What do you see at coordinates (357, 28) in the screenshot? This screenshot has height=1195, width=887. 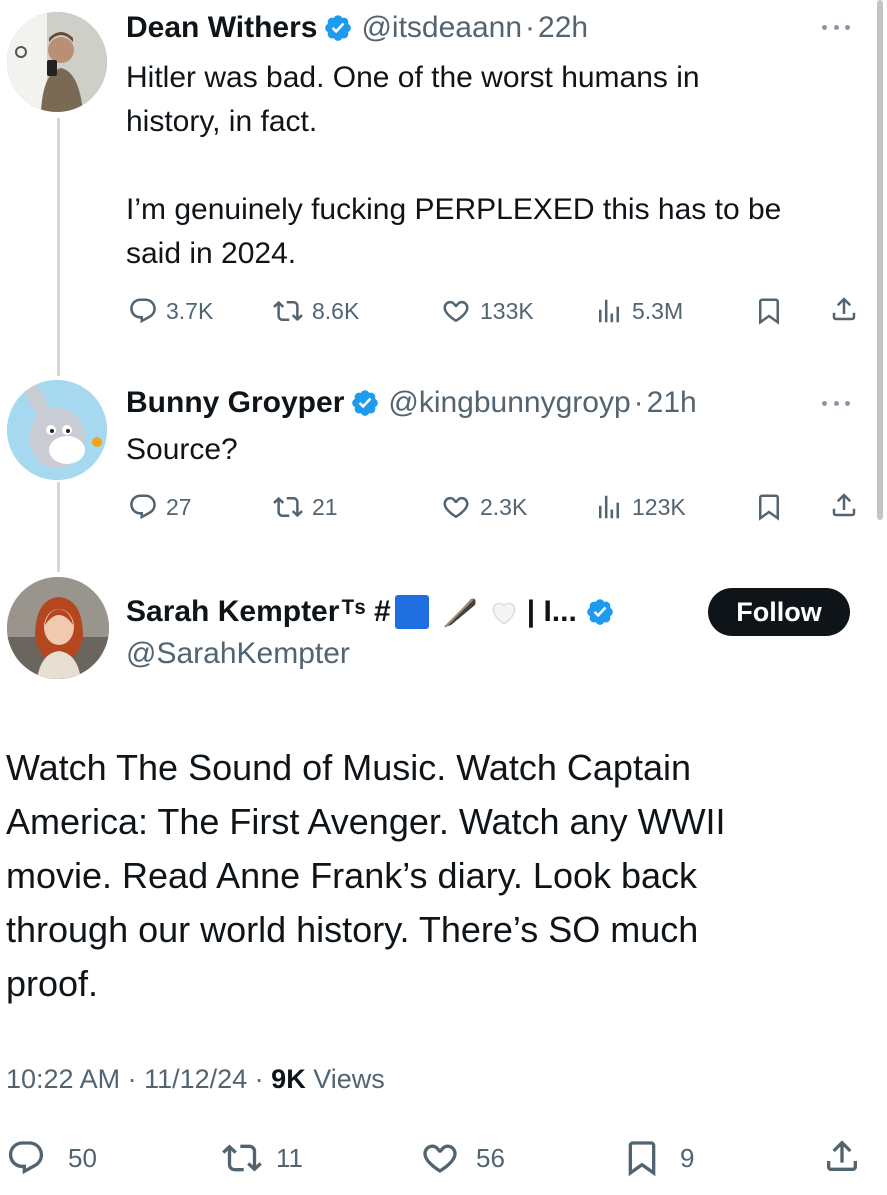 I see `tweet-header: Dean Withers @itsdeaann · 22h` at bounding box center [357, 28].